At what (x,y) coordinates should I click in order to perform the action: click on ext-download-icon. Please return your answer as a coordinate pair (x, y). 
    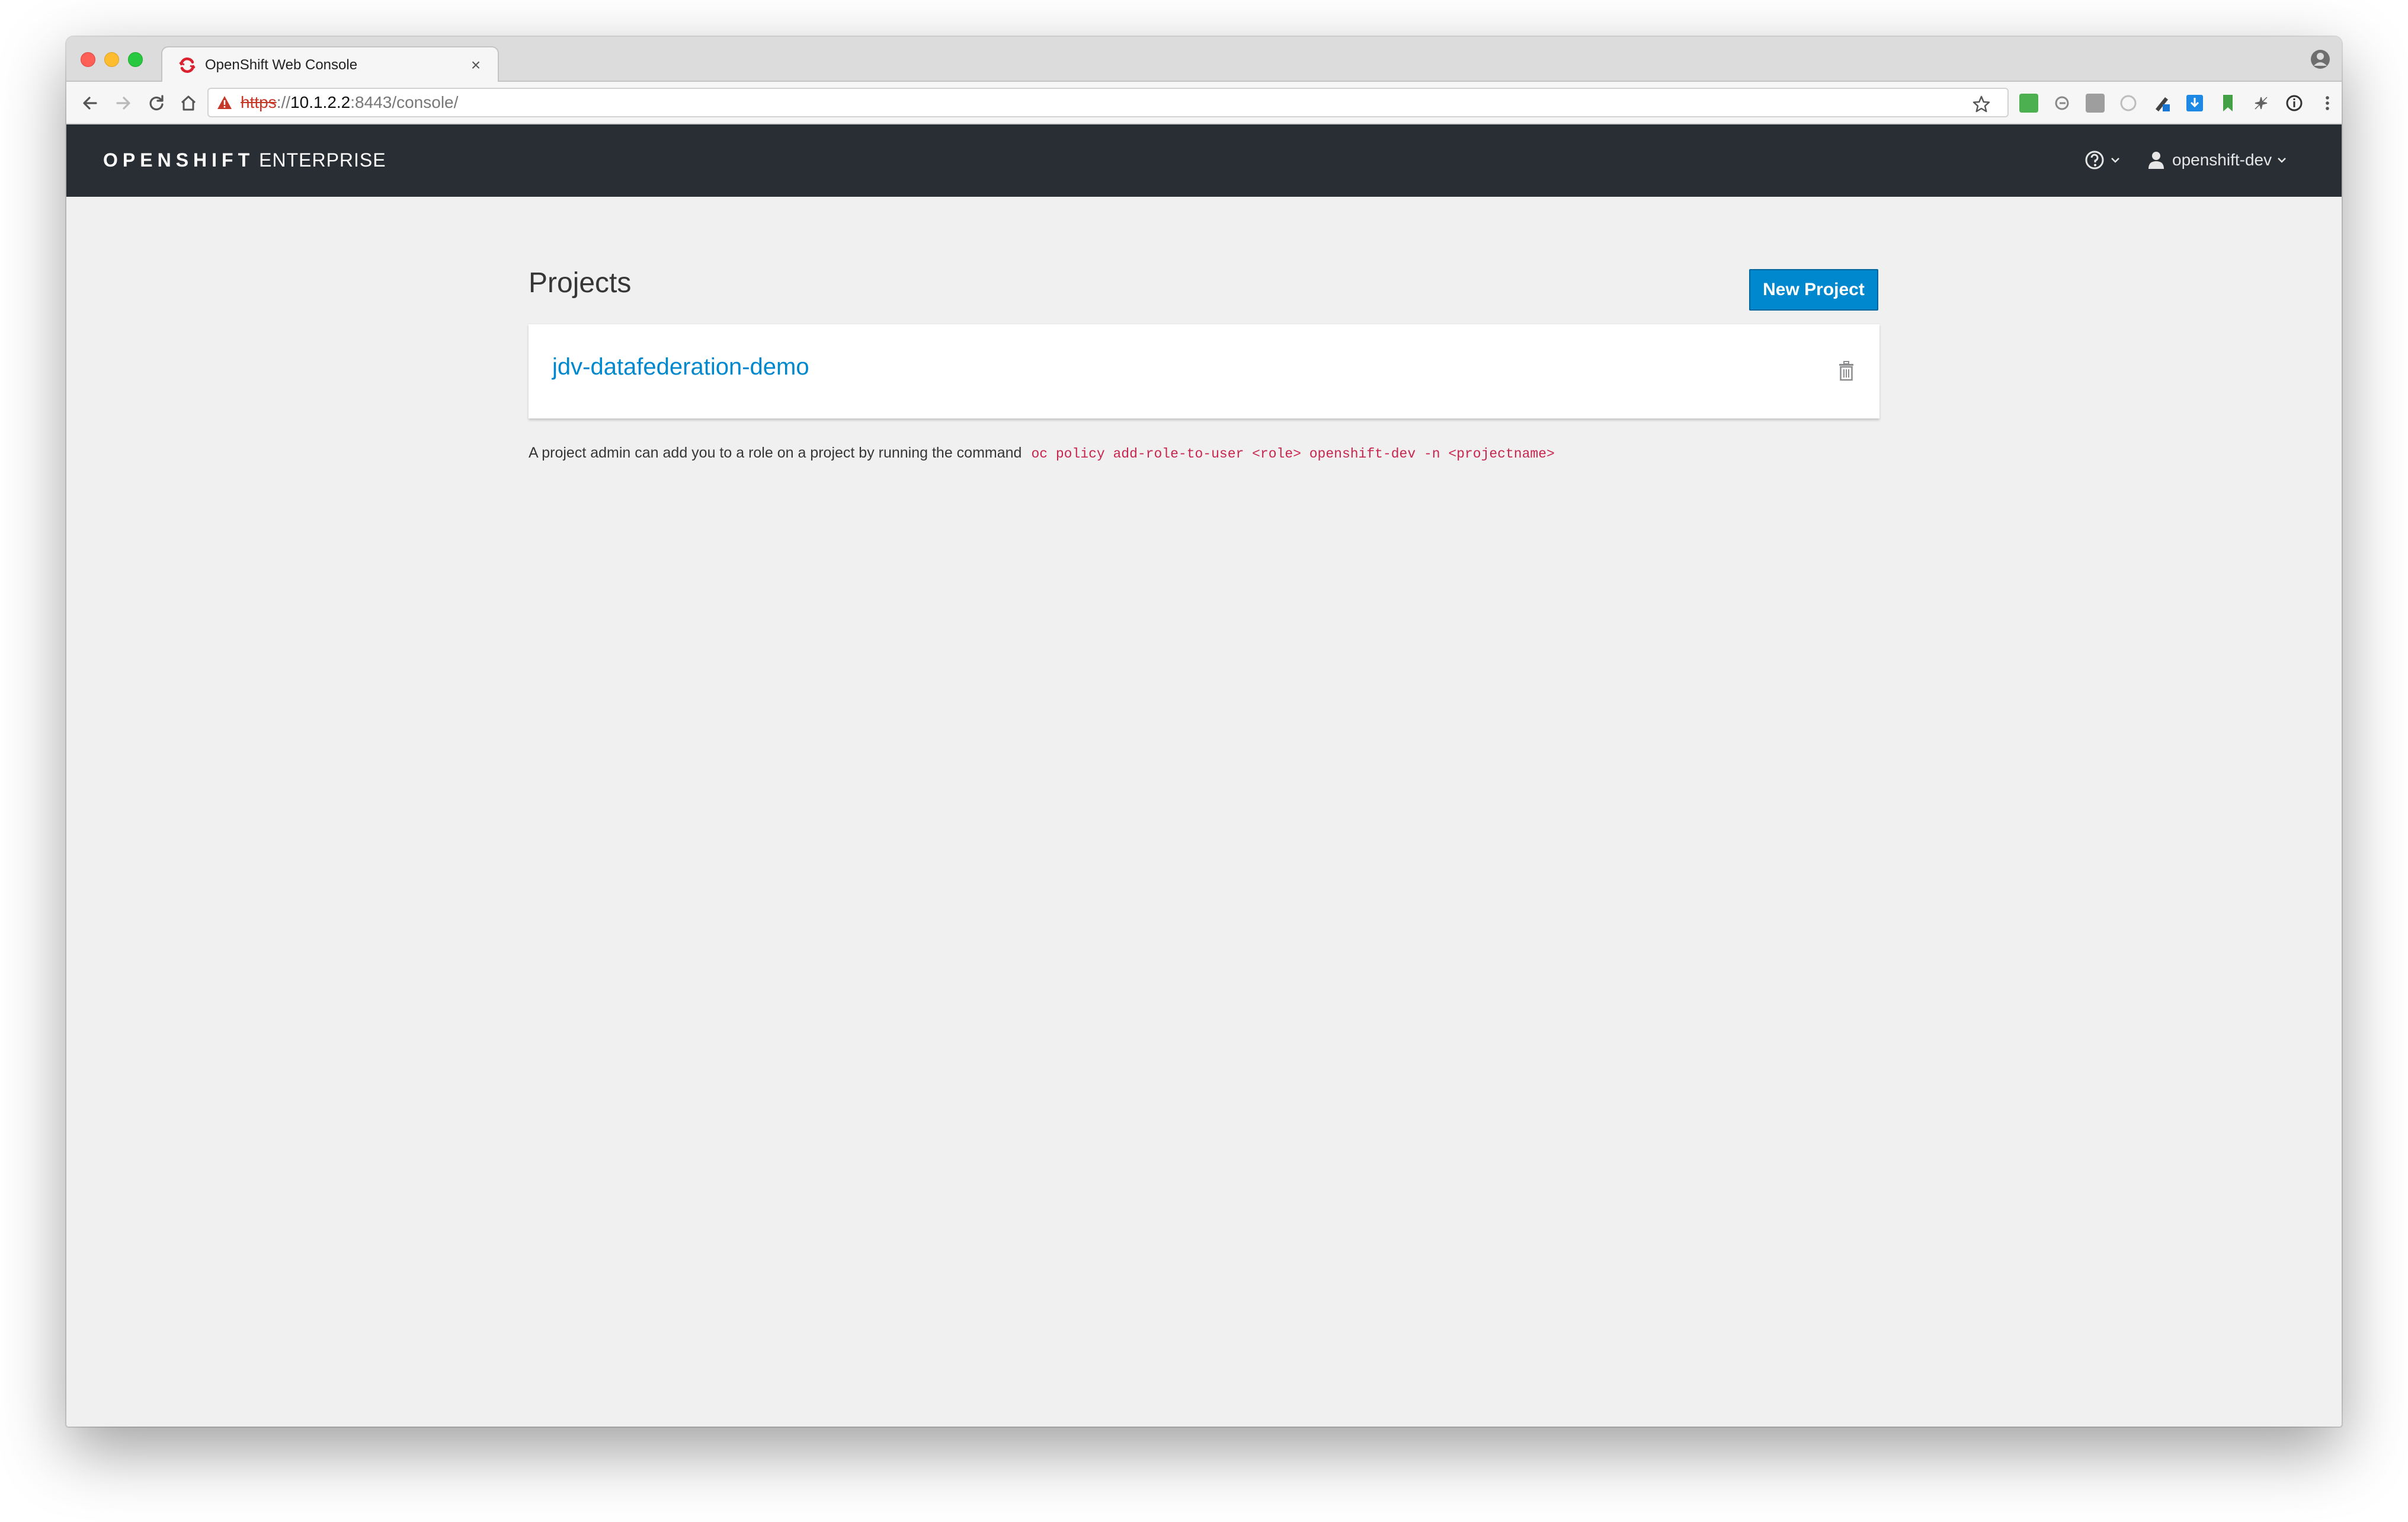
    Looking at the image, I should click on (2194, 103).